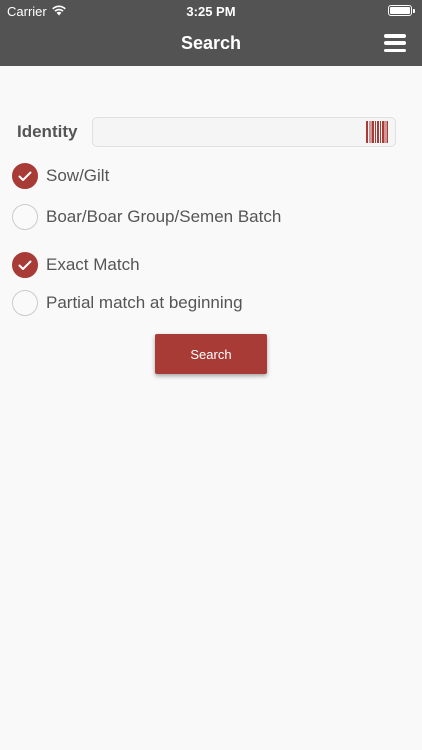 This screenshot has width=422, height=750. Describe the element at coordinates (377, 132) in the screenshot. I see `barcode-scan-icon` at that location.